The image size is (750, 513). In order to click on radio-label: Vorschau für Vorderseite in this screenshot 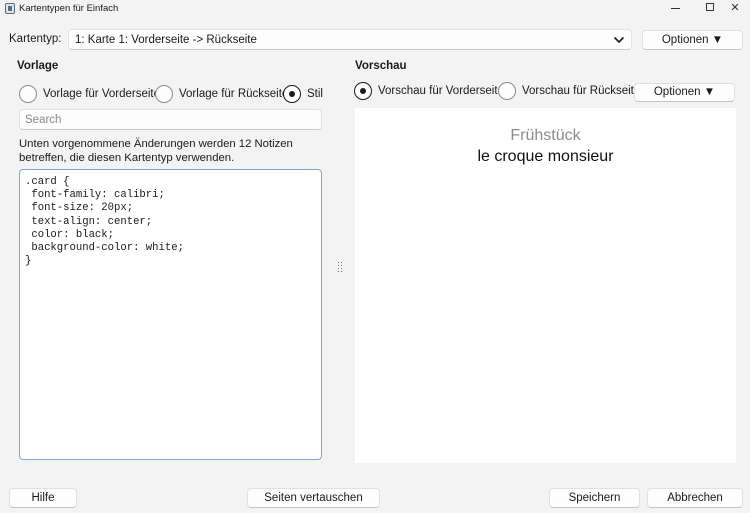, I will do `click(441, 91)`.